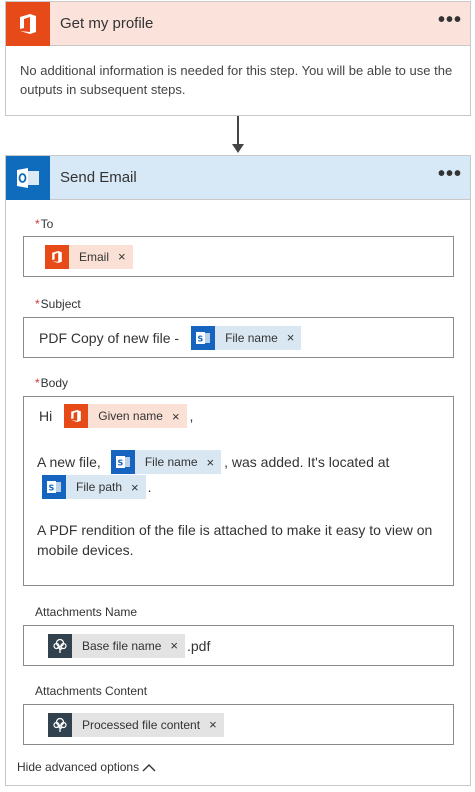  I want to click on flow-arrow-icon, so click(238, 148).